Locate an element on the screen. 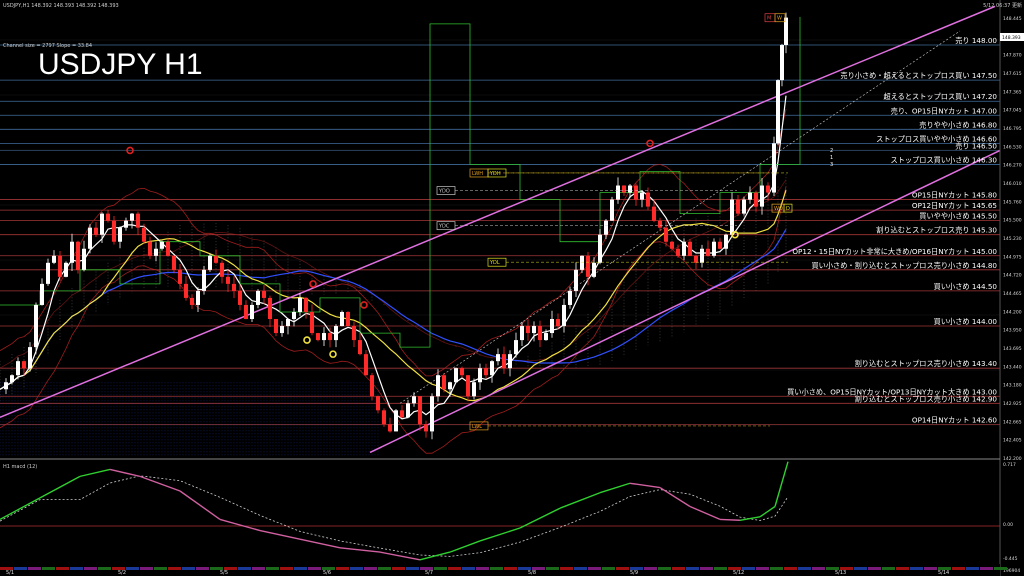  channel-number: 3 is located at coordinates (831, 165).